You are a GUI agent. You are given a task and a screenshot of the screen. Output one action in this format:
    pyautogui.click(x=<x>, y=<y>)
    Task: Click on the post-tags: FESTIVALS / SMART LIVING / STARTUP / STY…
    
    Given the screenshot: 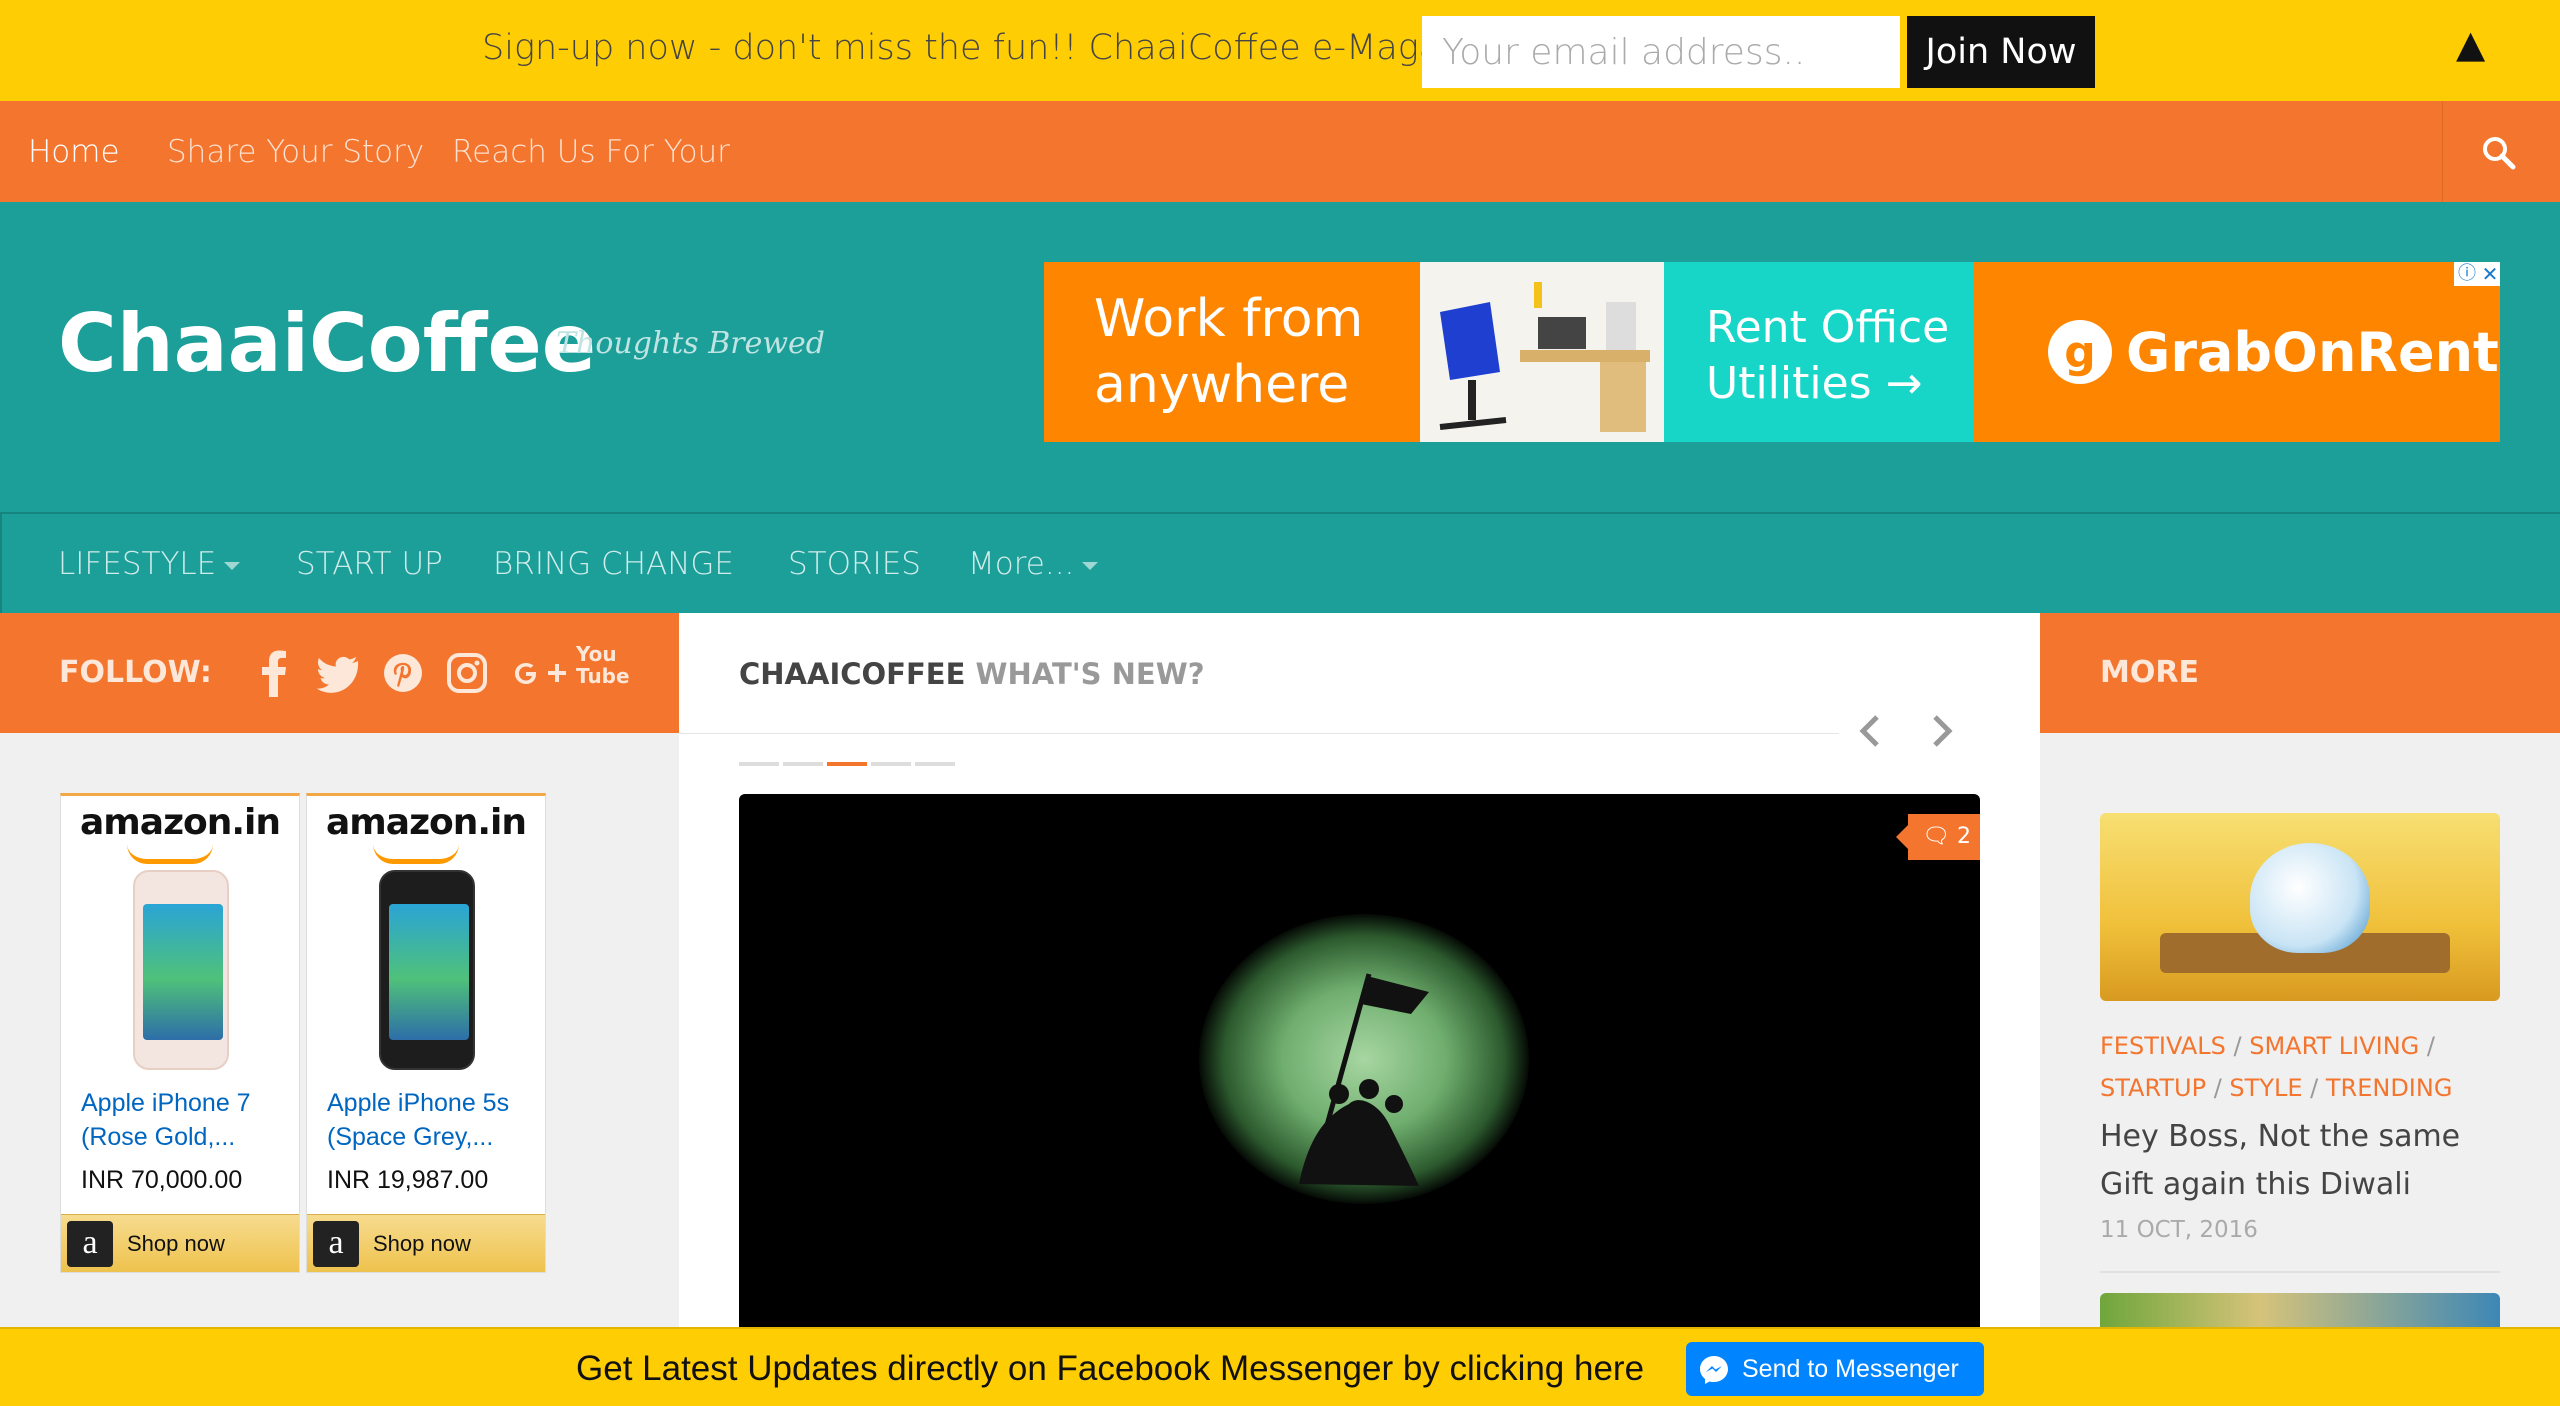 What is the action you would take?
    pyautogui.click(x=2276, y=1067)
    